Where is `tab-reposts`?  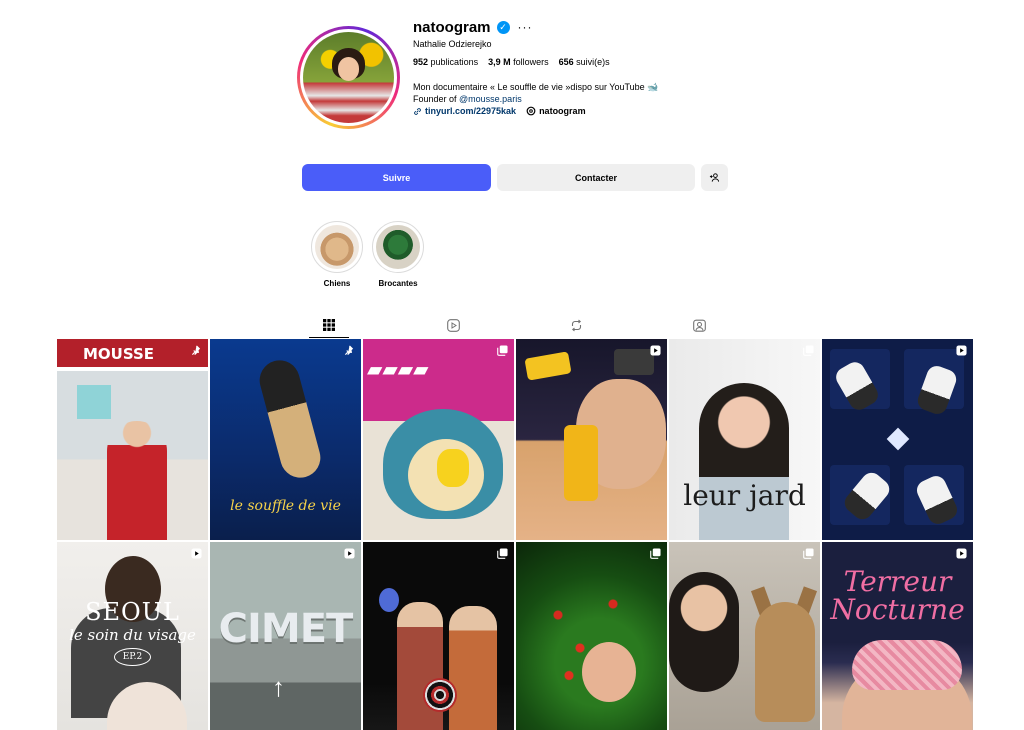
tab-reposts is located at coordinates (576, 325).